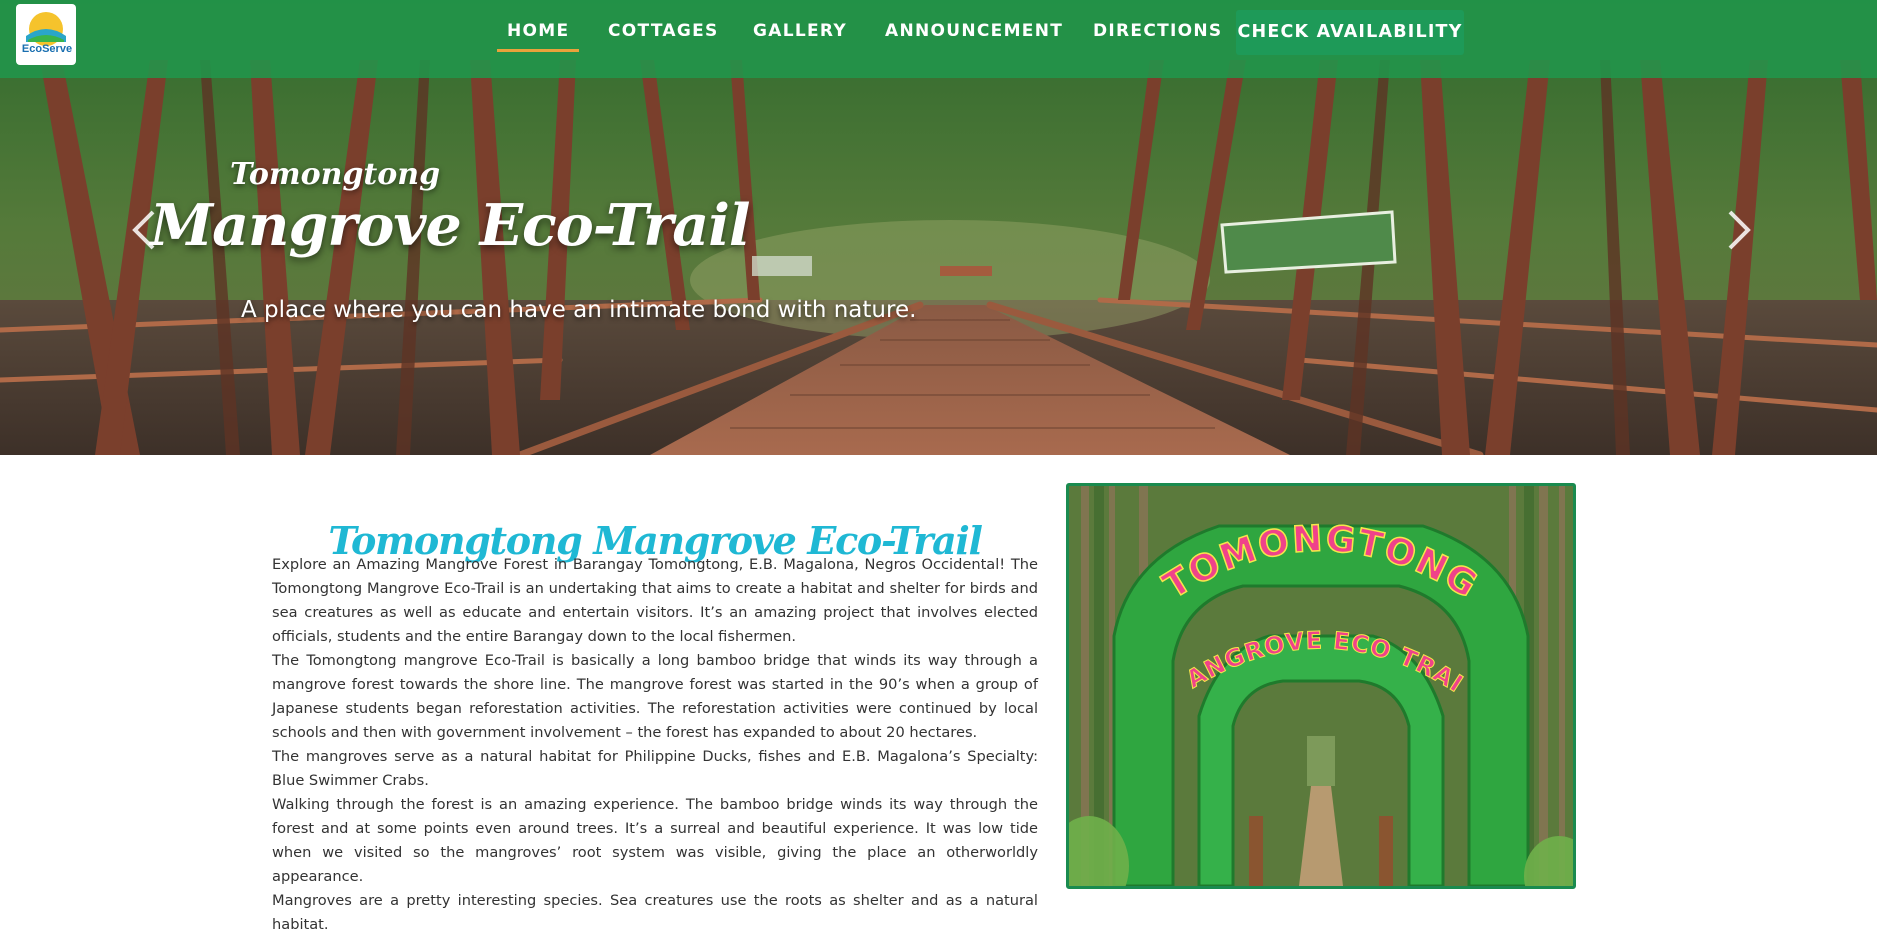 The width and height of the screenshot is (1877, 937). Describe the element at coordinates (450, 225) in the screenshot. I see `hero-title: Mangrove Eco-Trail` at that location.